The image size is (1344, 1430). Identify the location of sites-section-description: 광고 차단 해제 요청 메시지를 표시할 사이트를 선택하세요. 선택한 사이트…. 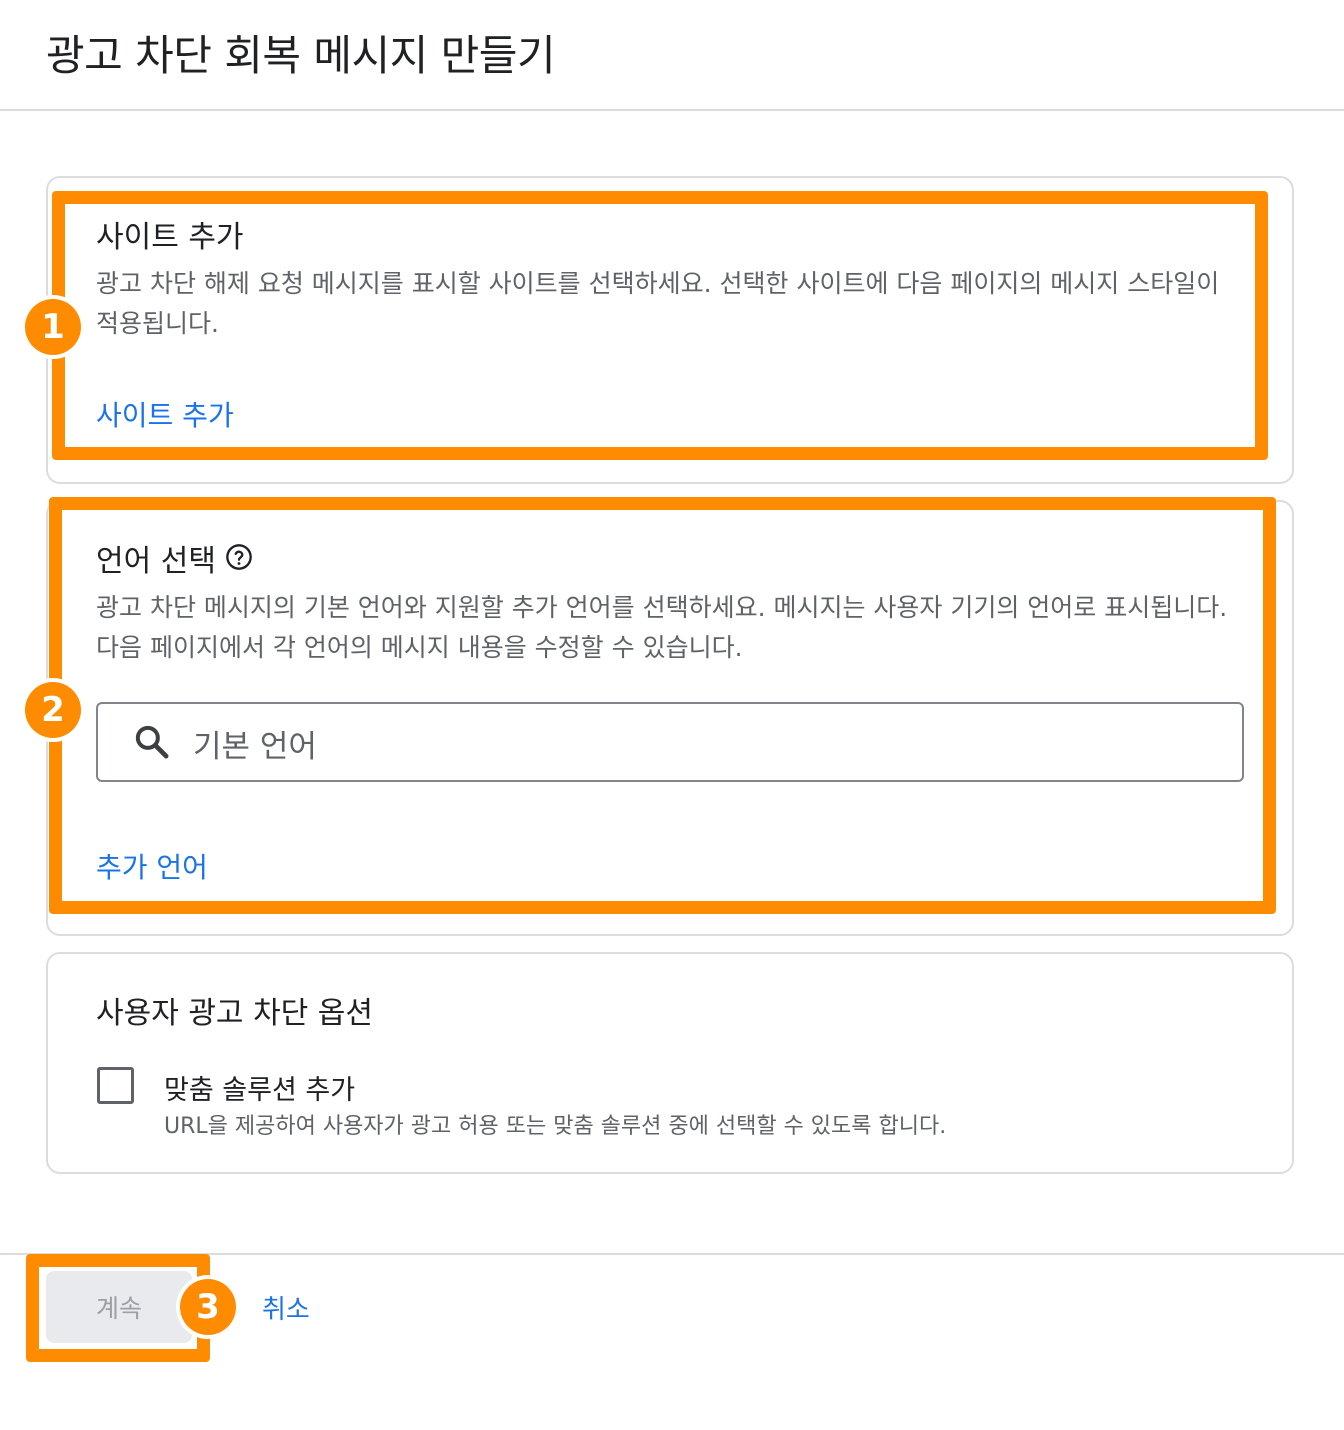
(658, 303).